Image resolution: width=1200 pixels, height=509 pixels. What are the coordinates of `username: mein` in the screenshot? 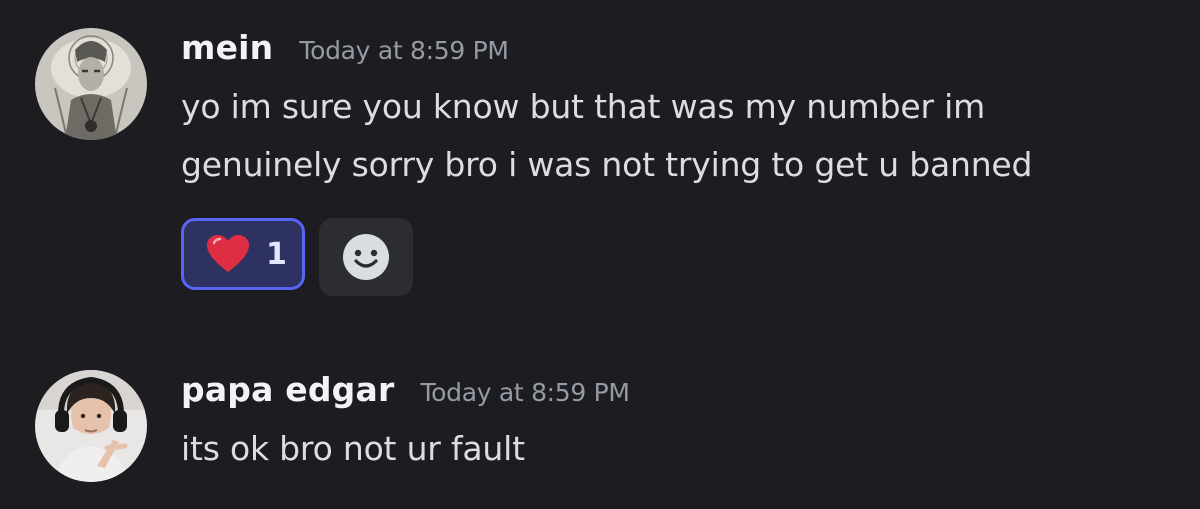 It's located at (227, 47).